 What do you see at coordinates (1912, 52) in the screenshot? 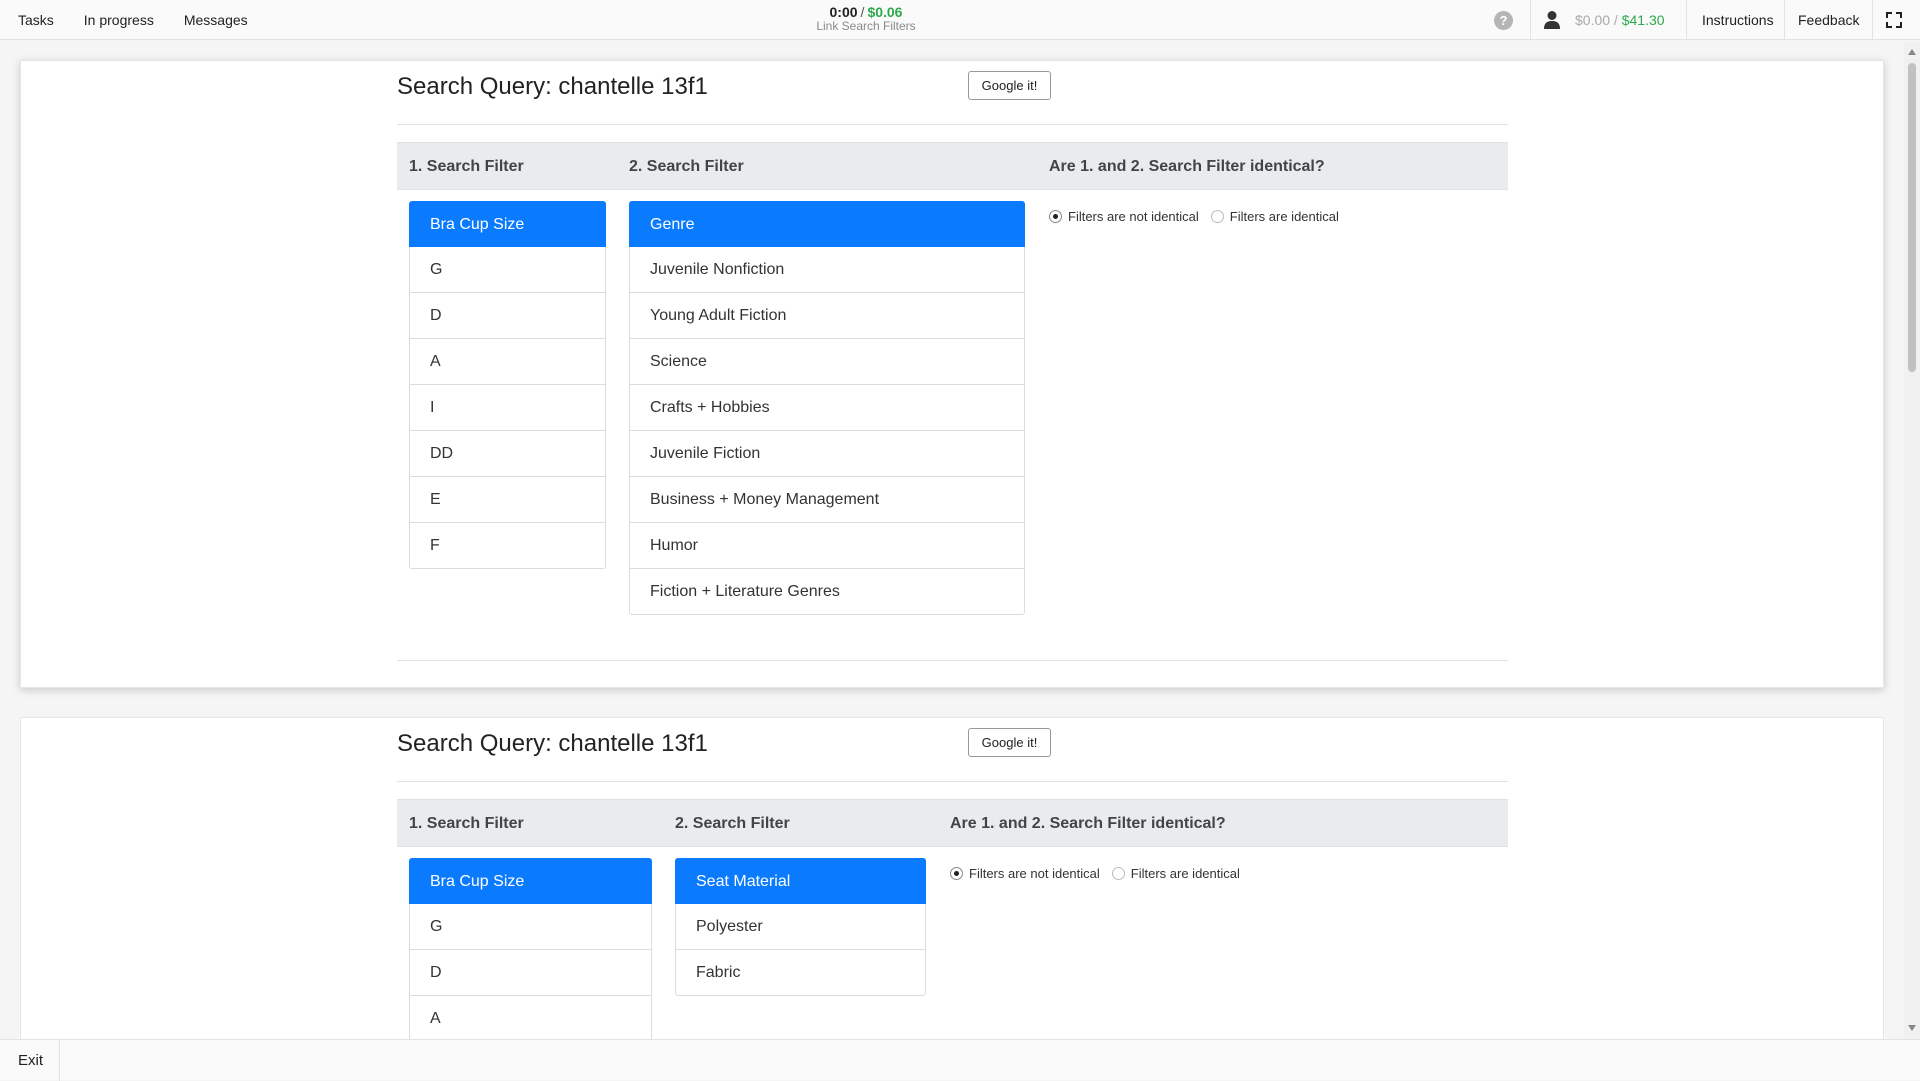
I see `scroll-up-icon` at bounding box center [1912, 52].